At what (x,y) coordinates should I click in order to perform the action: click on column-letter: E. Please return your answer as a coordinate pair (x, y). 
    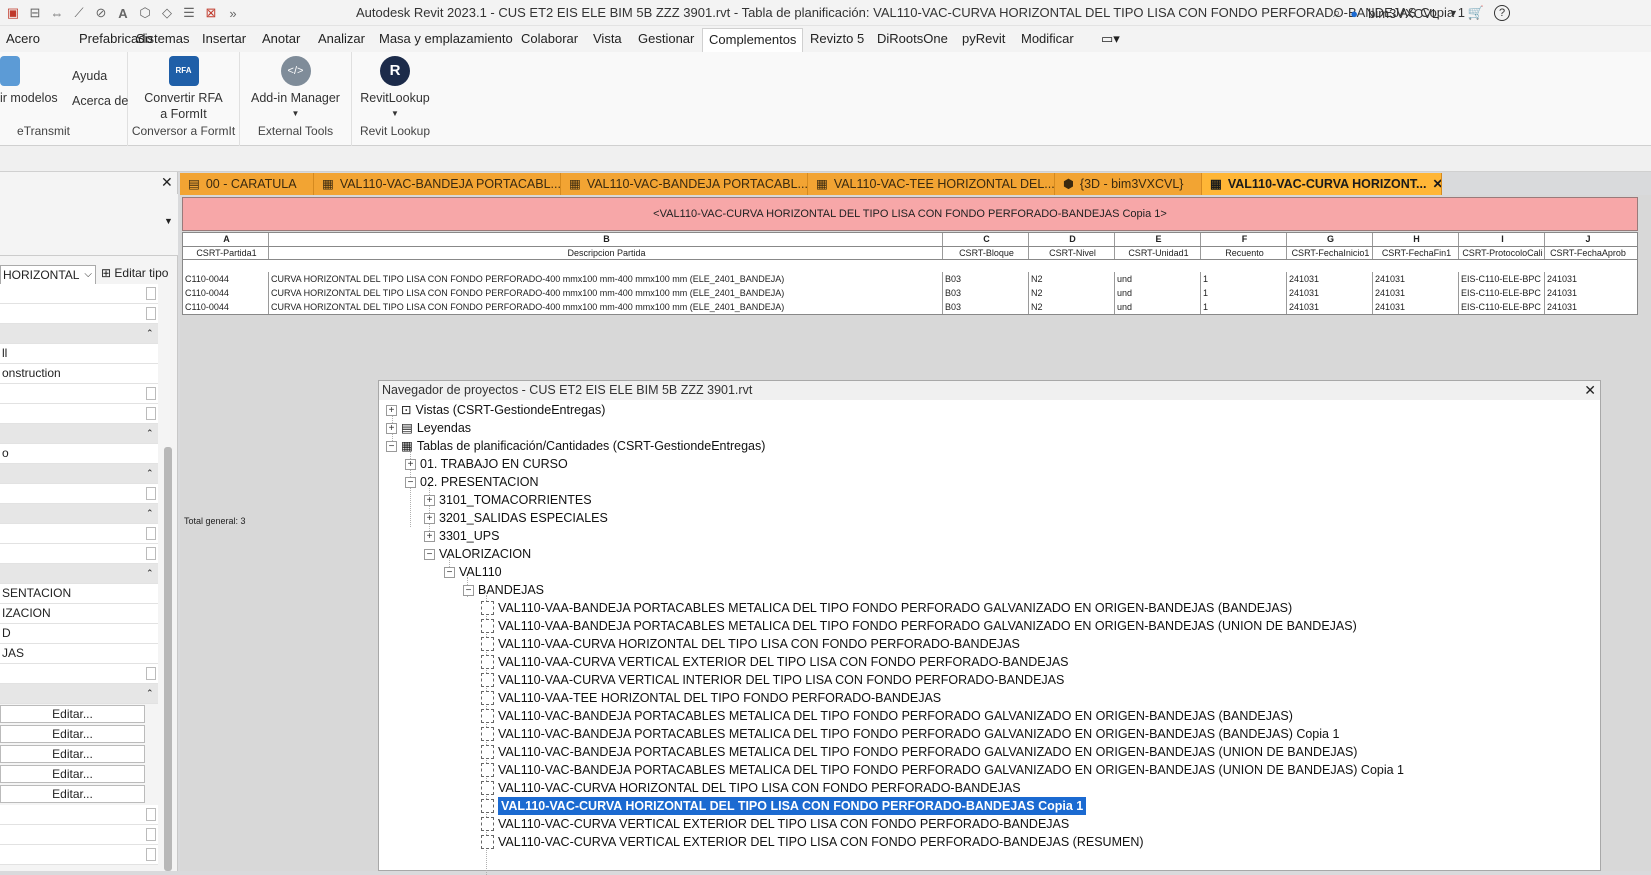
    Looking at the image, I should click on (1158, 239).